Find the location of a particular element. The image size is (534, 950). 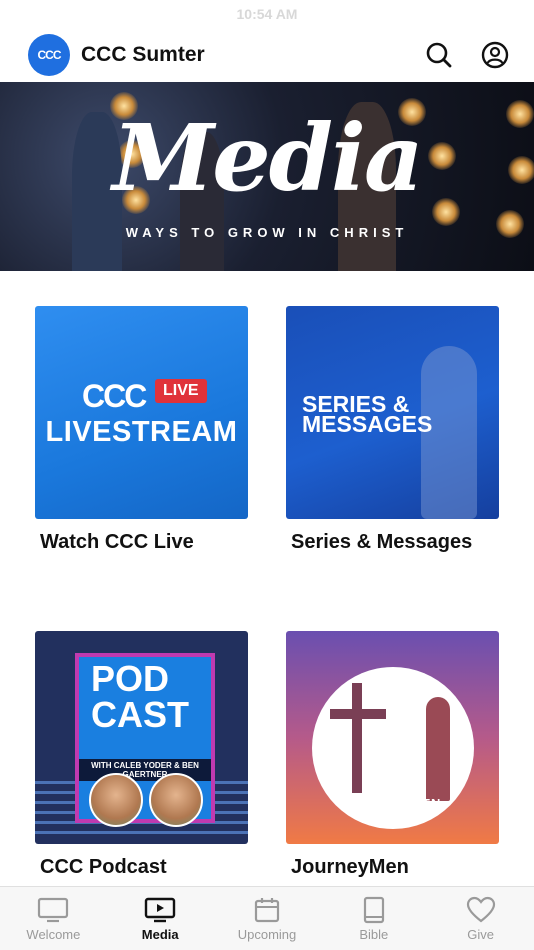

status-bar: 10:54 AM is located at coordinates (267, 14).